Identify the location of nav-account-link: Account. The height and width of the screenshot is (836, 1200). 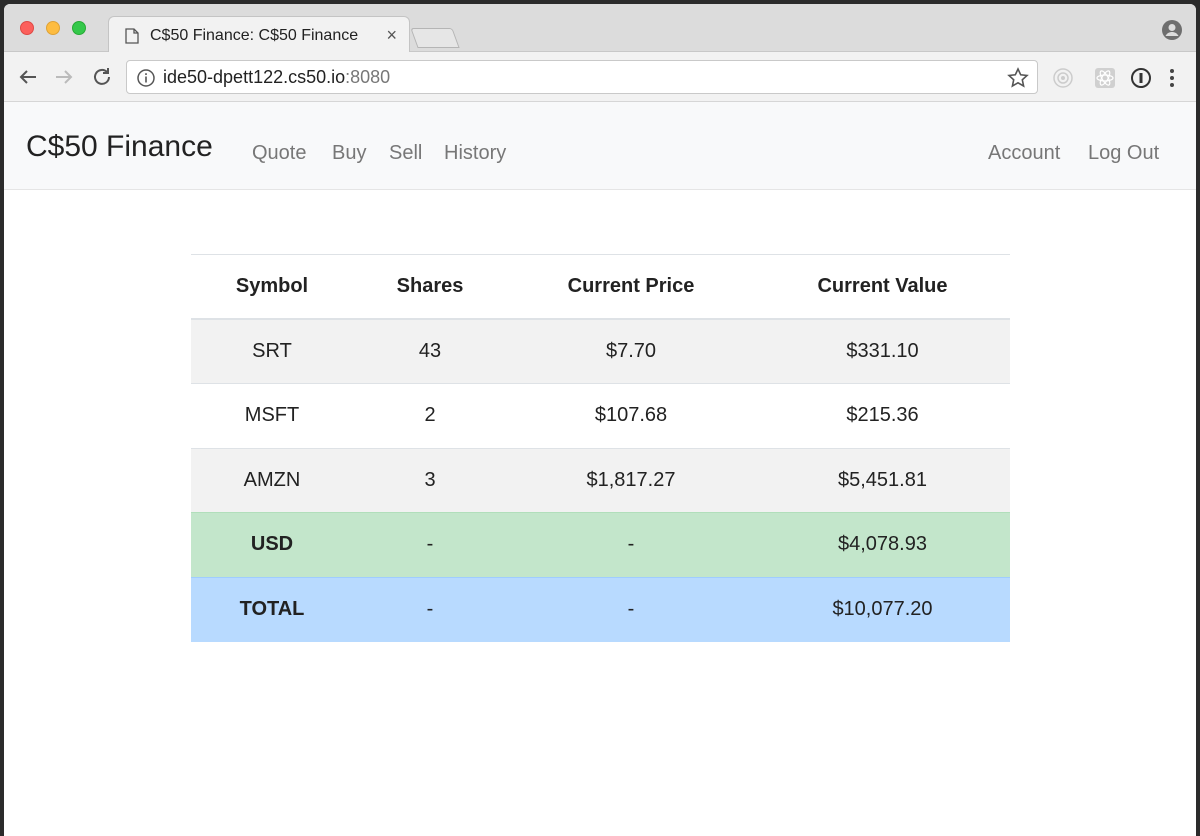
(1024, 153).